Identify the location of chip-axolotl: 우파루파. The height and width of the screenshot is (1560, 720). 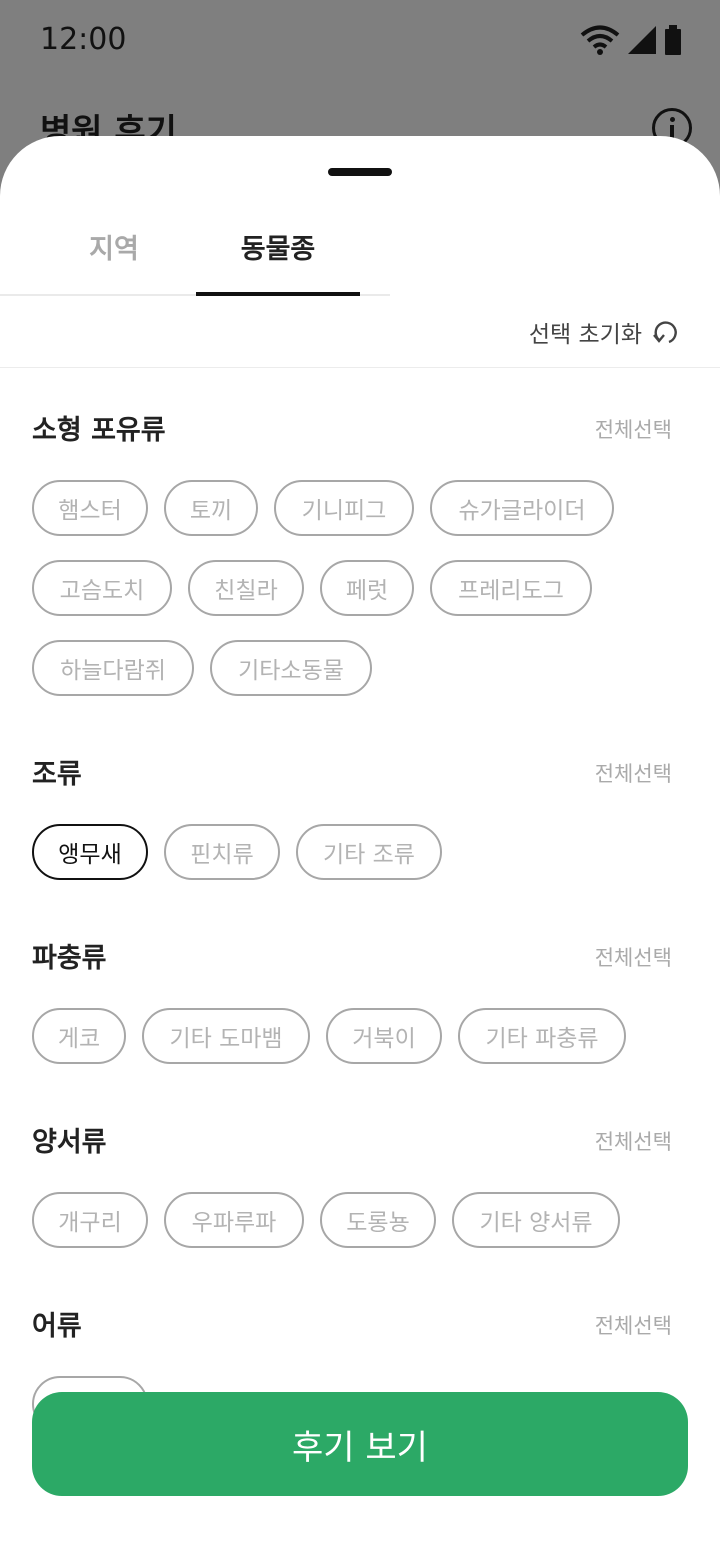
(234, 1220).